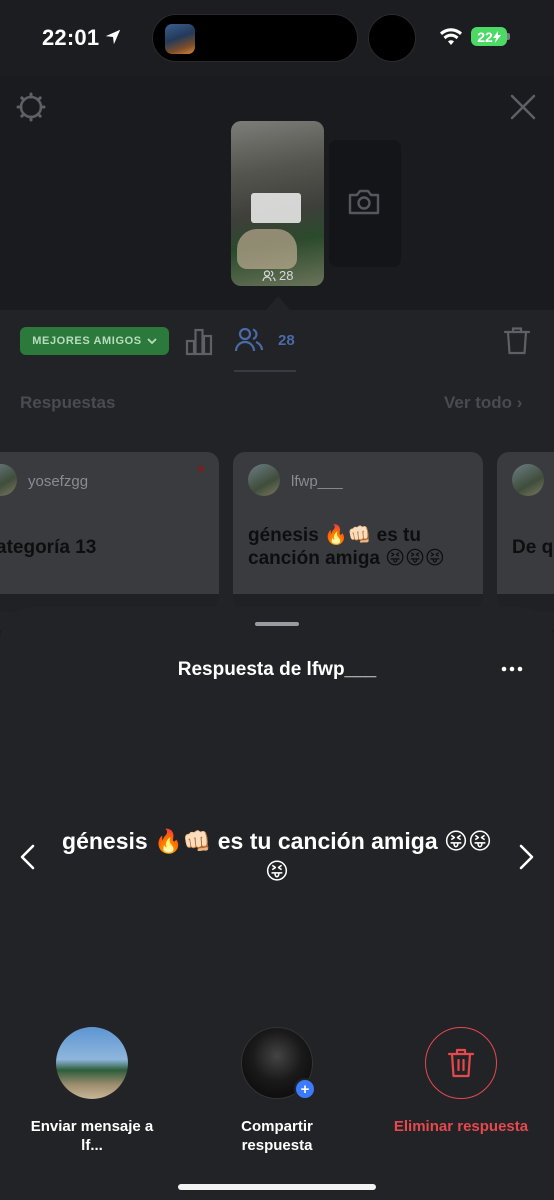 The height and width of the screenshot is (1200, 554). What do you see at coordinates (485, 36) in the screenshot?
I see `battery-level: 22` at bounding box center [485, 36].